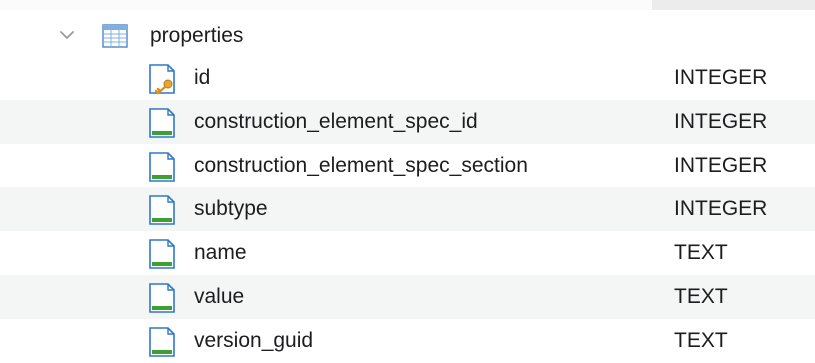 The height and width of the screenshot is (363, 815). What do you see at coordinates (162, 79) in the screenshot?
I see `primary-key-column-icon` at bounding box center [162, 79].